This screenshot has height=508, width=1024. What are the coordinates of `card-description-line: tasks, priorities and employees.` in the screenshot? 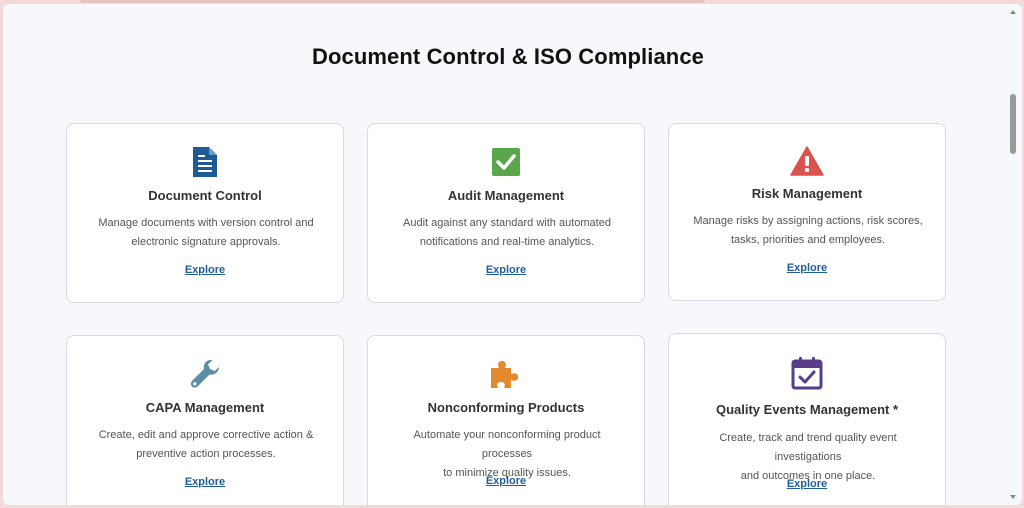 It's located at (808, 240).